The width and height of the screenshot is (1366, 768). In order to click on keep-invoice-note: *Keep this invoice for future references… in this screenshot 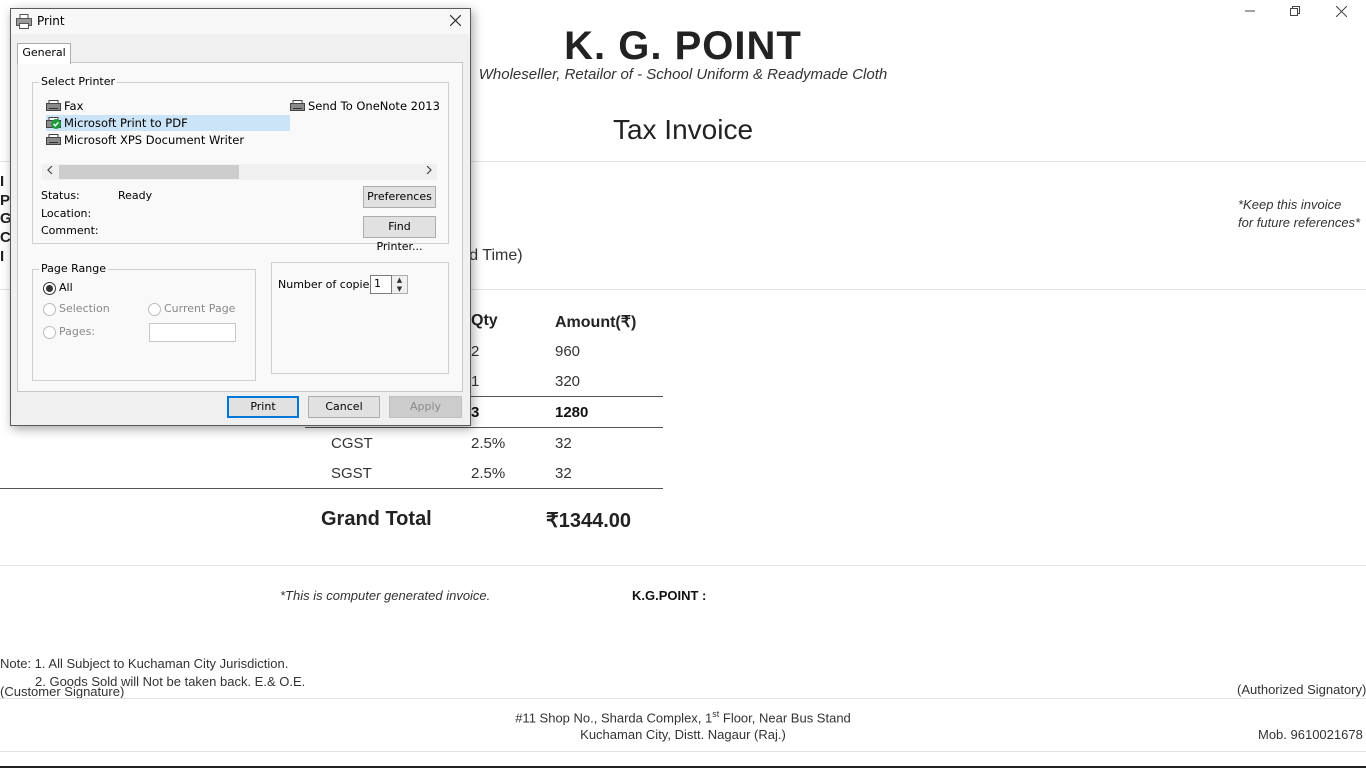, I will do `click(1299, 214)`.